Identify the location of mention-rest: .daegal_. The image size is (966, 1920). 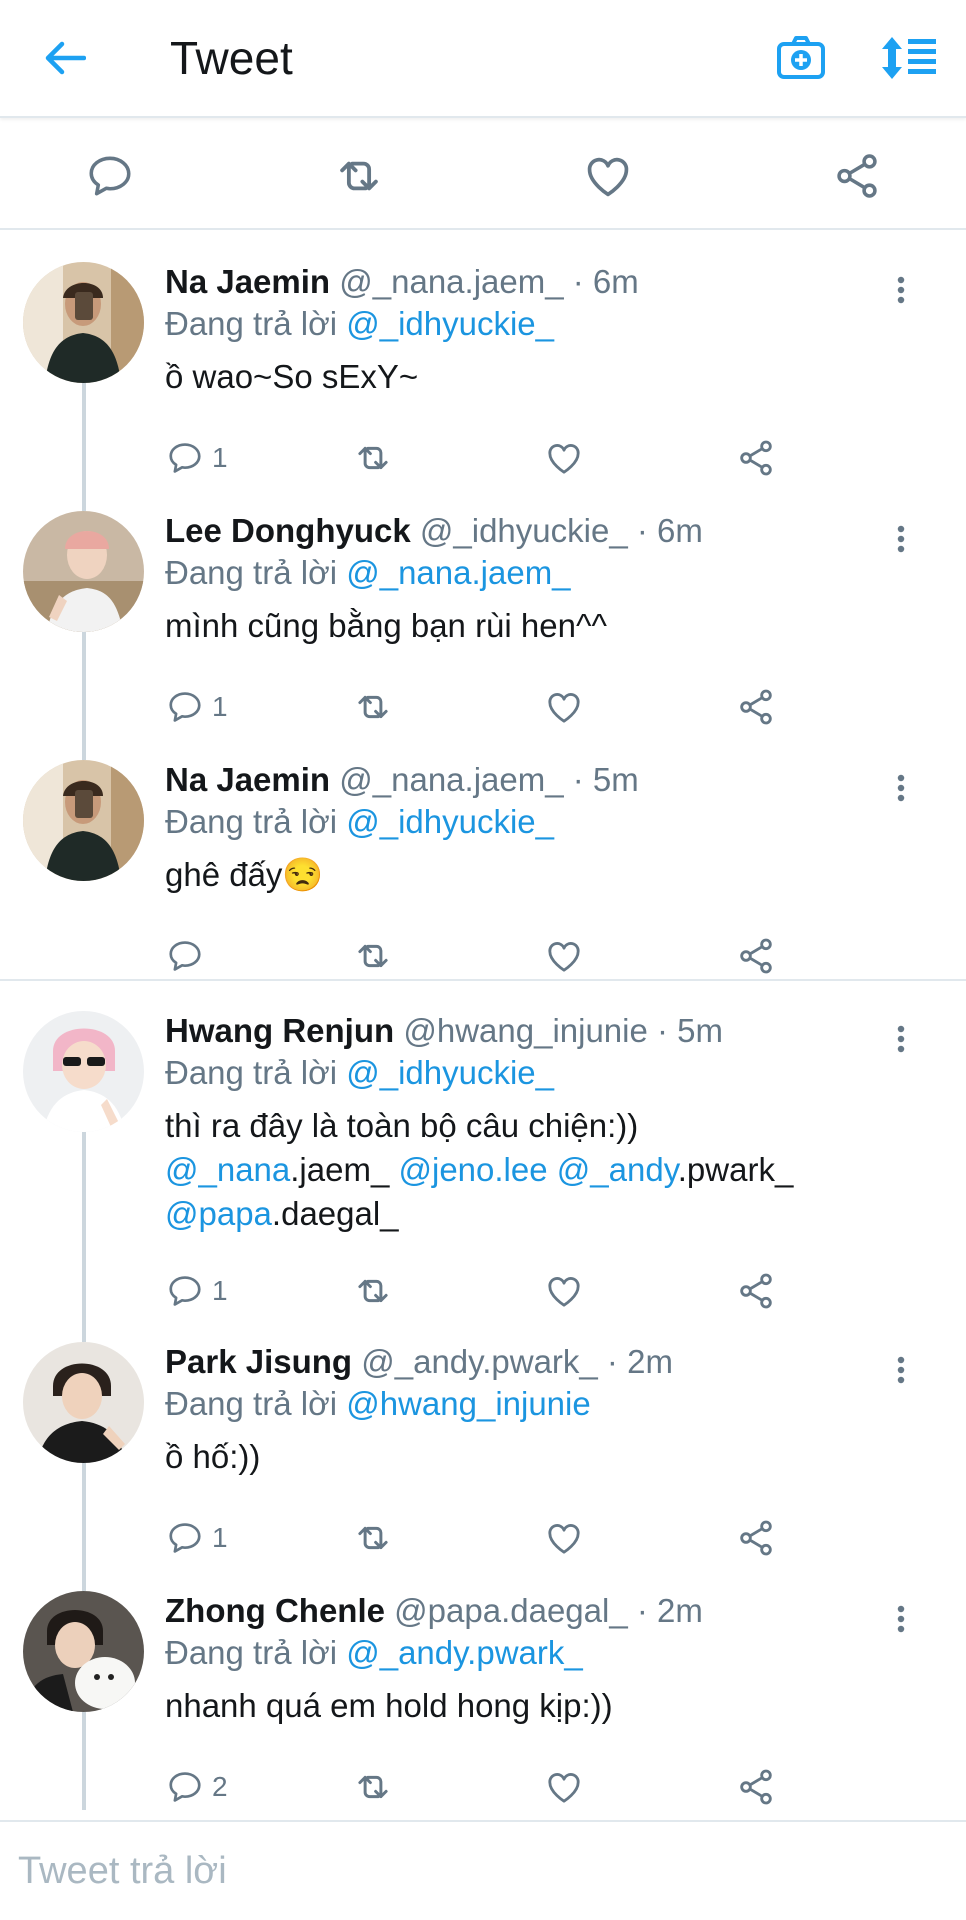
(335, 1213).